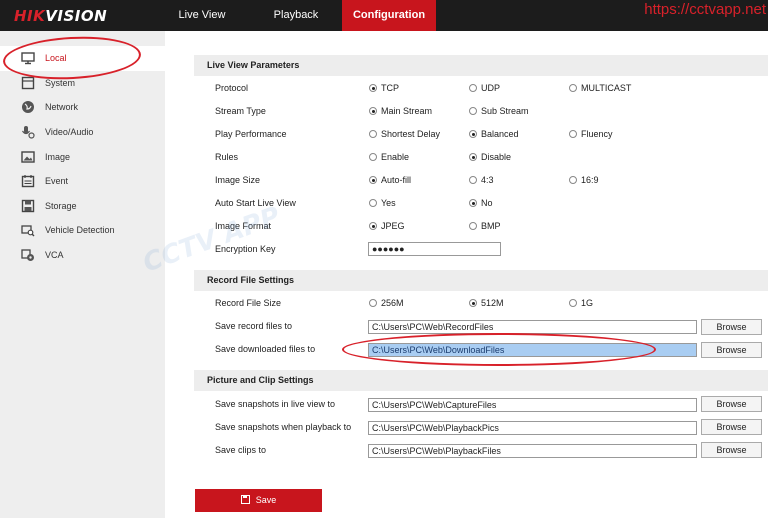 The image size is (768, 518). I want to click on stream-sub-radio: Sub Stream, so click(499, 111).